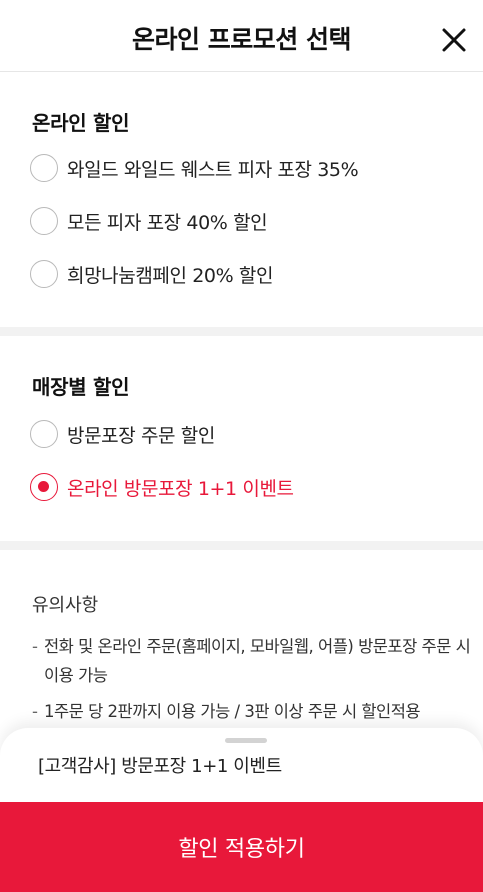 The width and height of the screenshot is (483, 892). What do you see at coordinates (241, 39) in the screenshot?
I see `page-title: 온라인 프로모션 선택` at bounding box center [241, 39].